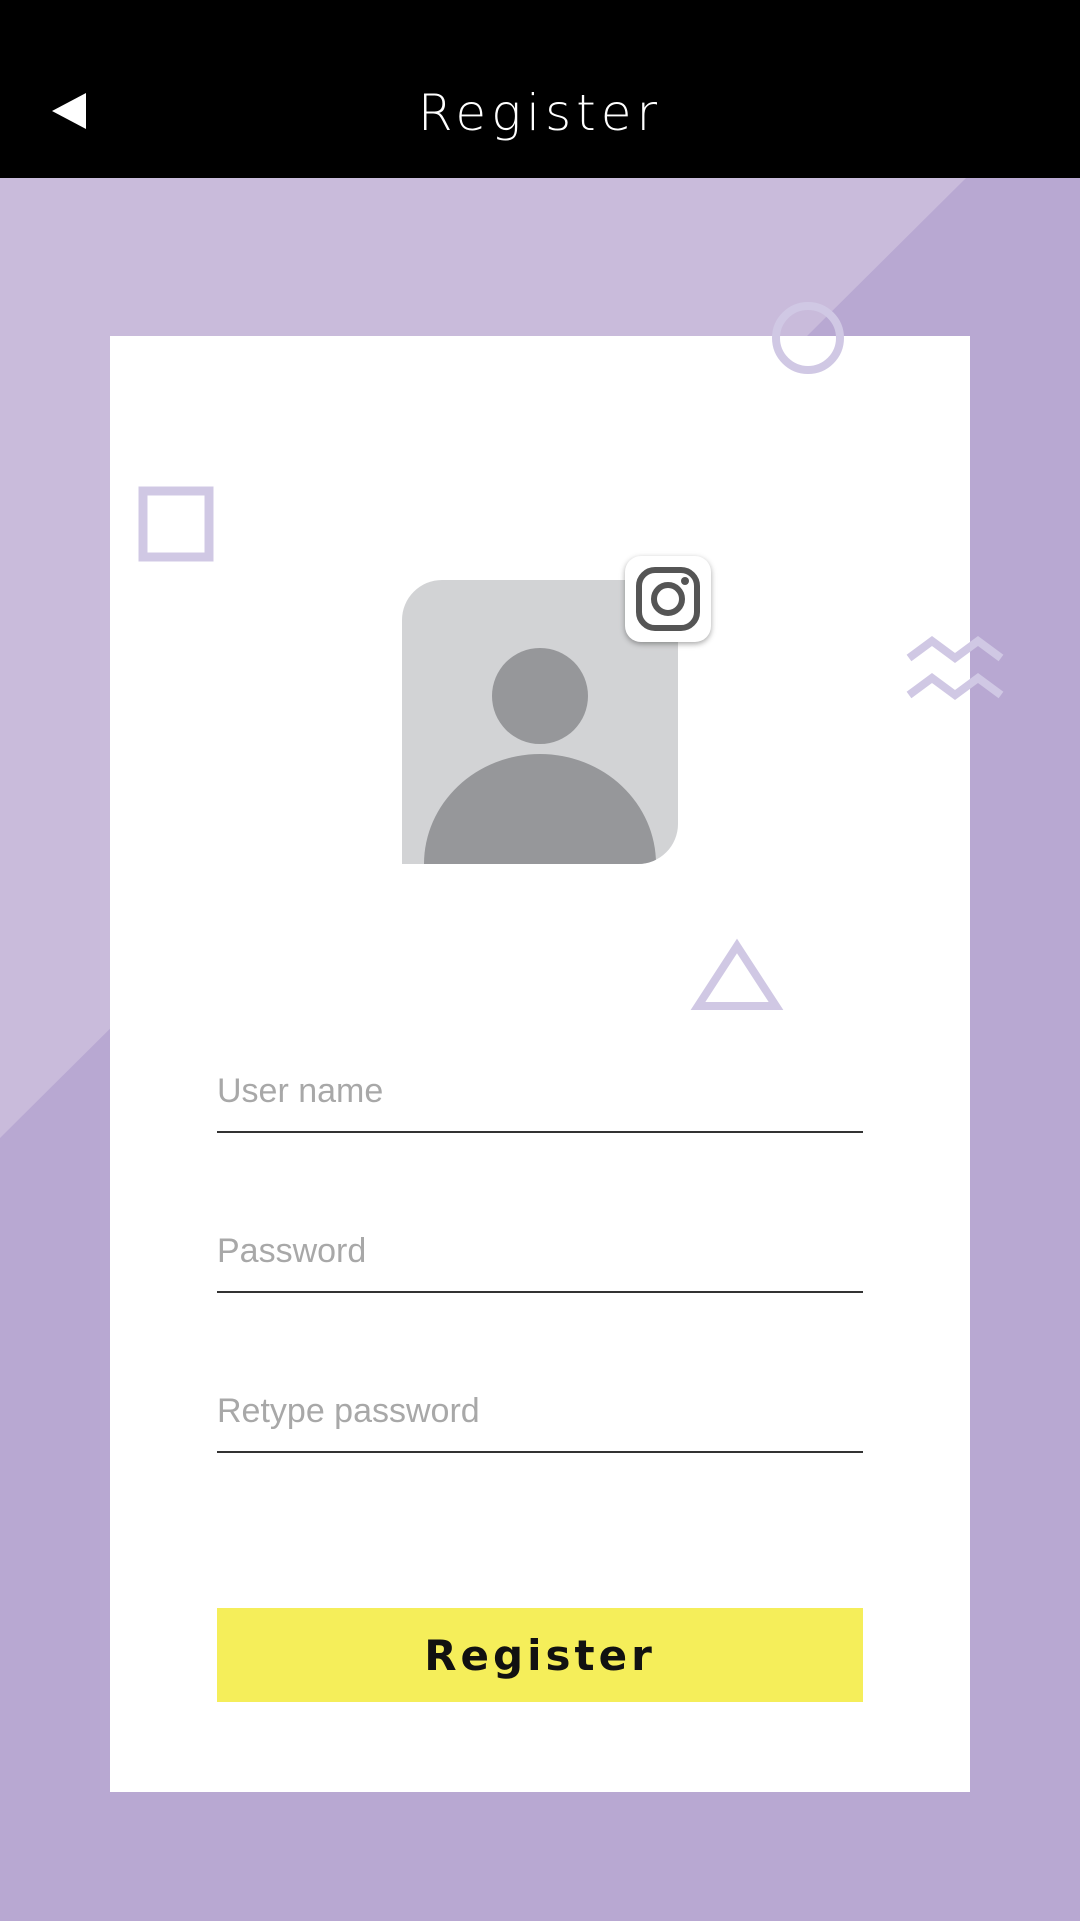  I want to click on retype-password-input, so click(540, 1411).